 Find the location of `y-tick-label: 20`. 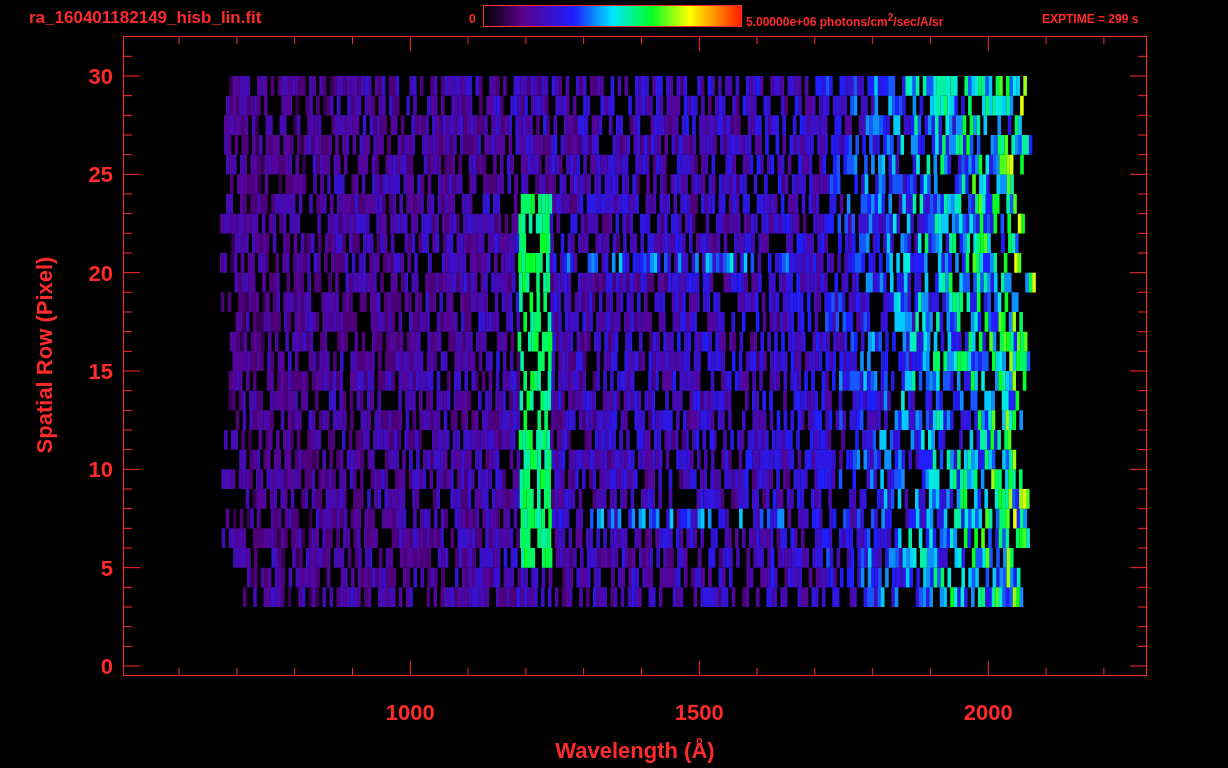

y-tick-label: 20 is located at coordinates (100, 273).